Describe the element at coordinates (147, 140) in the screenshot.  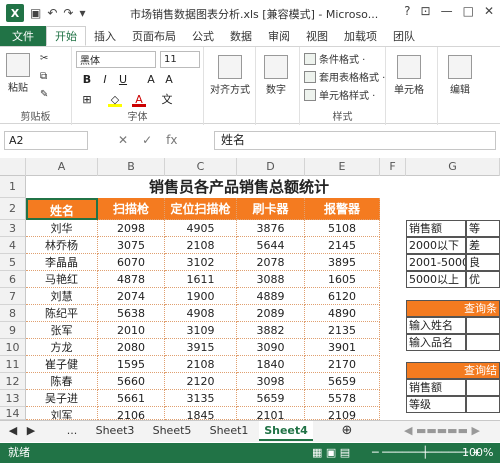
I see `enter-icon: ✓` at that location.